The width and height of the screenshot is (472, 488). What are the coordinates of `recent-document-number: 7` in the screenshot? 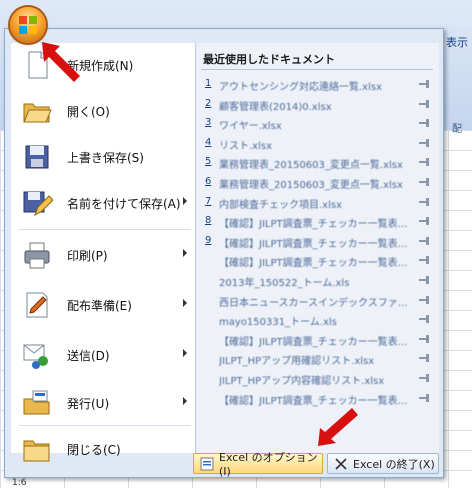 It's located at (208, 201).